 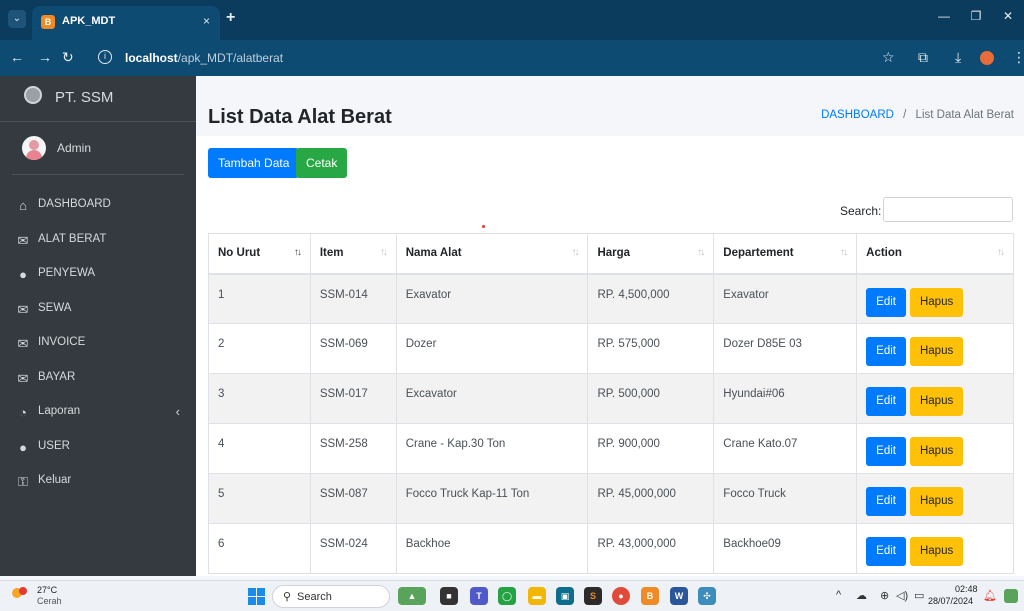 I want to click on print-button: Cetak, so click(x=322, y=163).